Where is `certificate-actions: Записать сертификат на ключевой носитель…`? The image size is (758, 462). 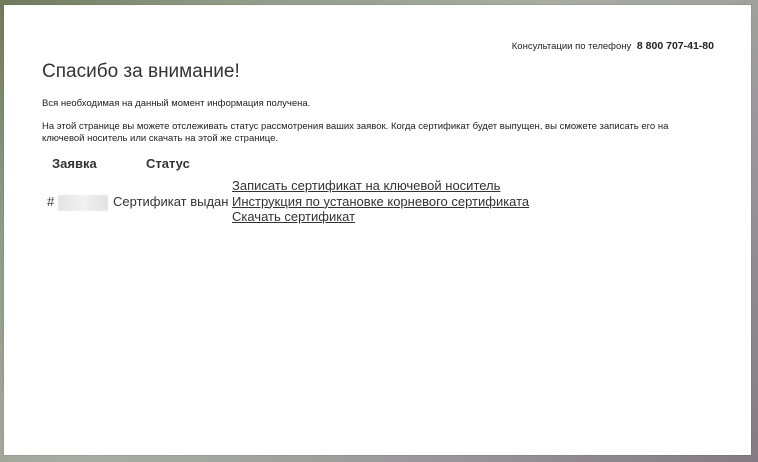 certificate-actions: Записать сертификат на ключевой носитель… is located at coordinates (380, 201).